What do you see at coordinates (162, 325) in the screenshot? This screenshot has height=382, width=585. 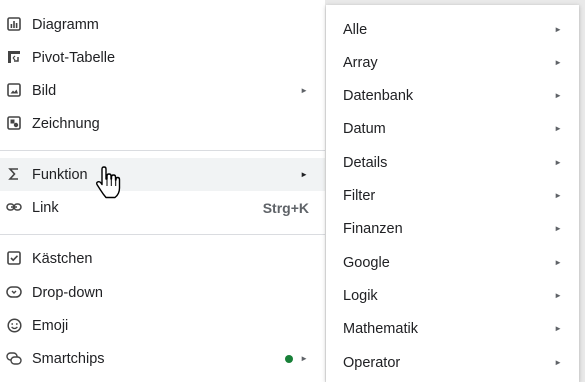 I see `menu-item-emoji: Emoji` at bounding box center [162, 325].